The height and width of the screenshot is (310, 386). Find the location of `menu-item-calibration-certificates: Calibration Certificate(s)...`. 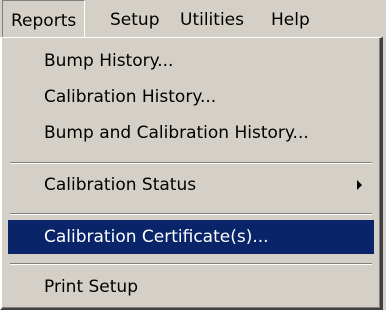

menu-item-calibration-certificates: Calibration Certificate(s)... is located at coordinates (191, 237).